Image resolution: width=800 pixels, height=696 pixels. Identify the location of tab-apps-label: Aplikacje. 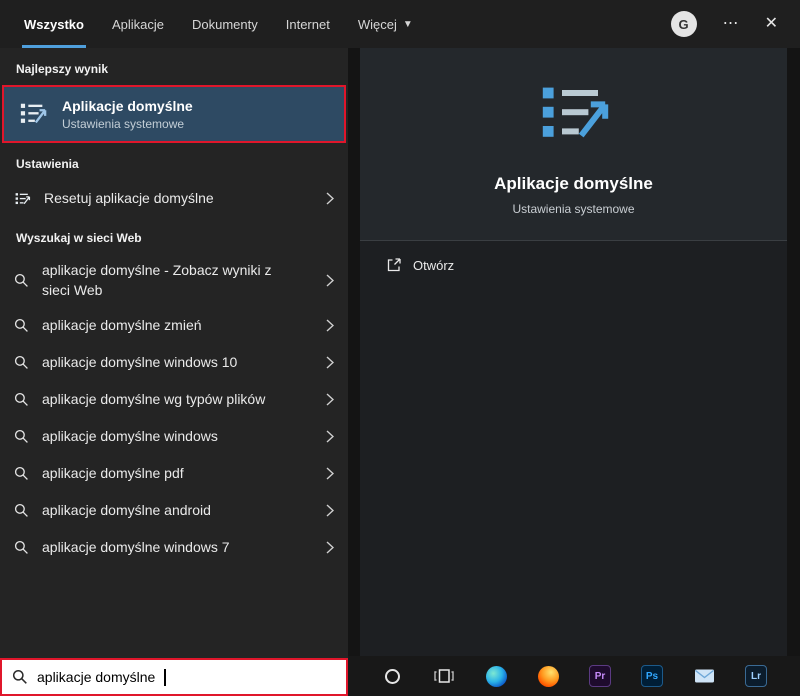
(137, 24).